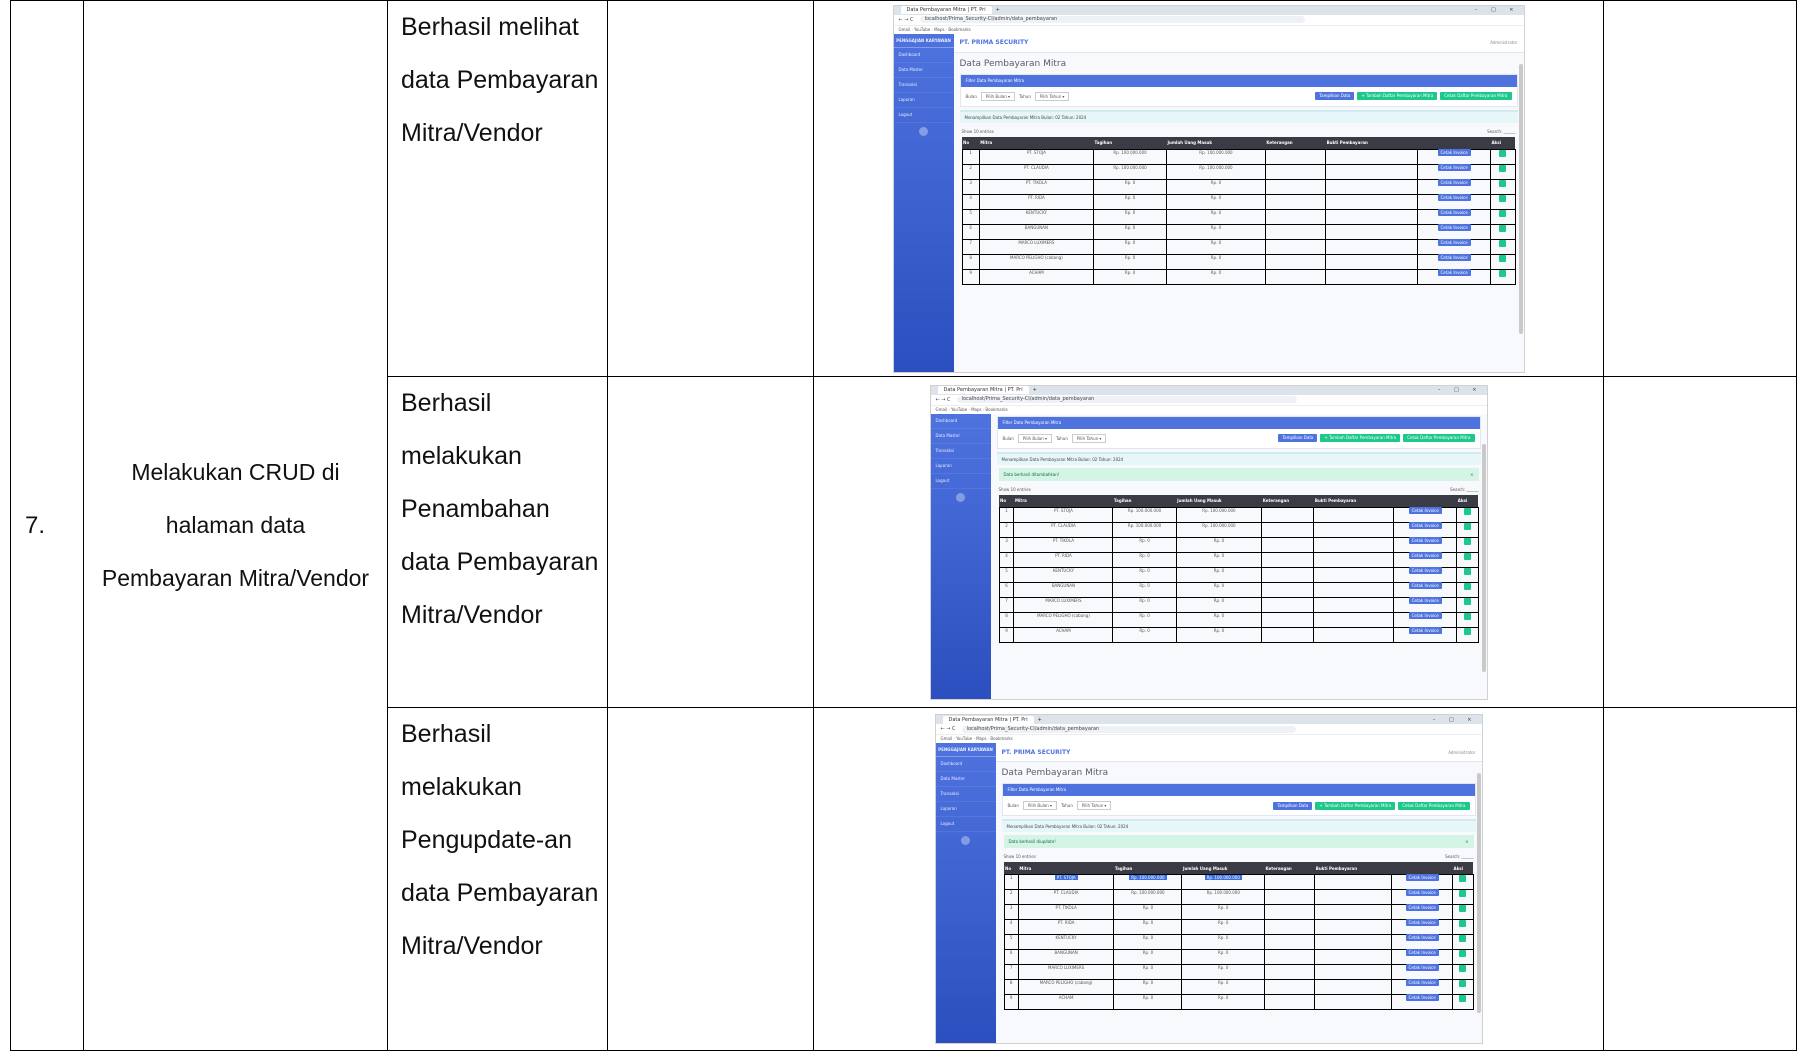  I want to click on column-header: Mitra, so click(1063, 500).